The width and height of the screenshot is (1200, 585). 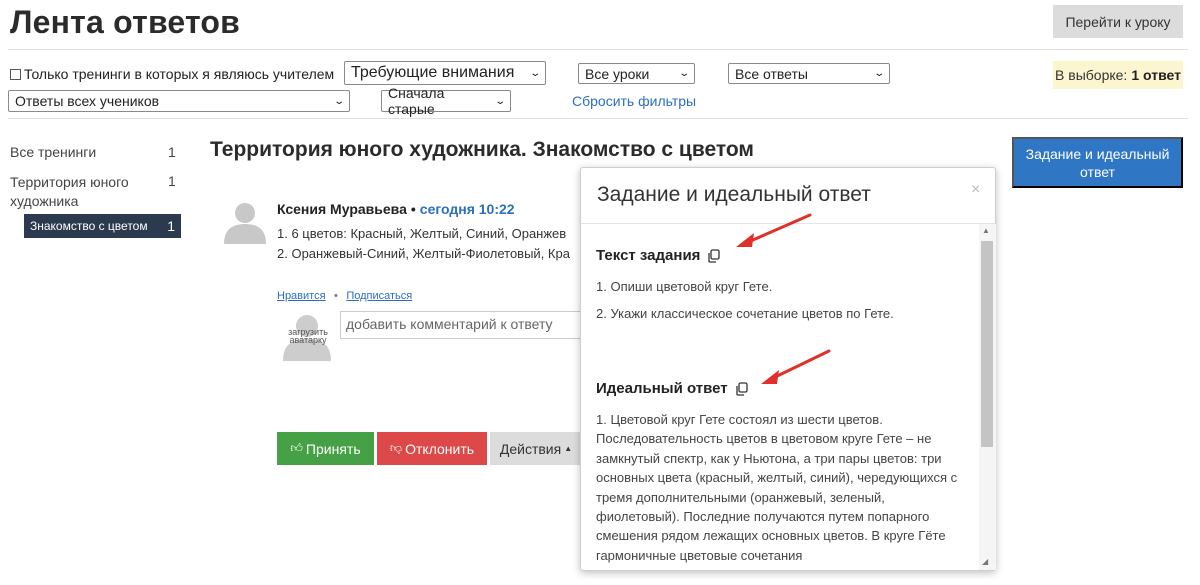 I want to click on answers-select-value: Все ответы, so click(x=771, y=73).